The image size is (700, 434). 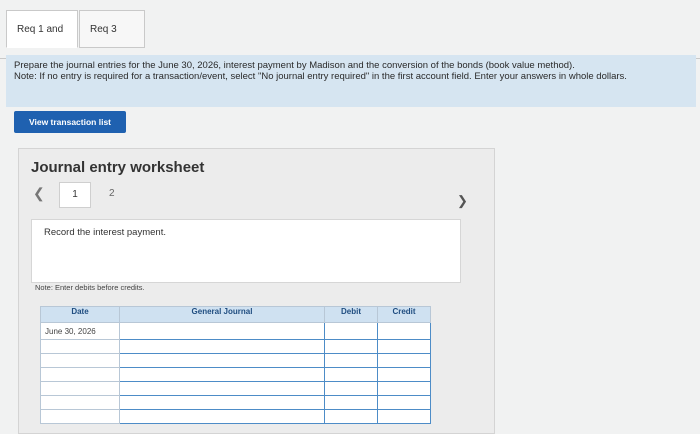 I want to click on page-1-button: 1, so click(x=75, y=195).